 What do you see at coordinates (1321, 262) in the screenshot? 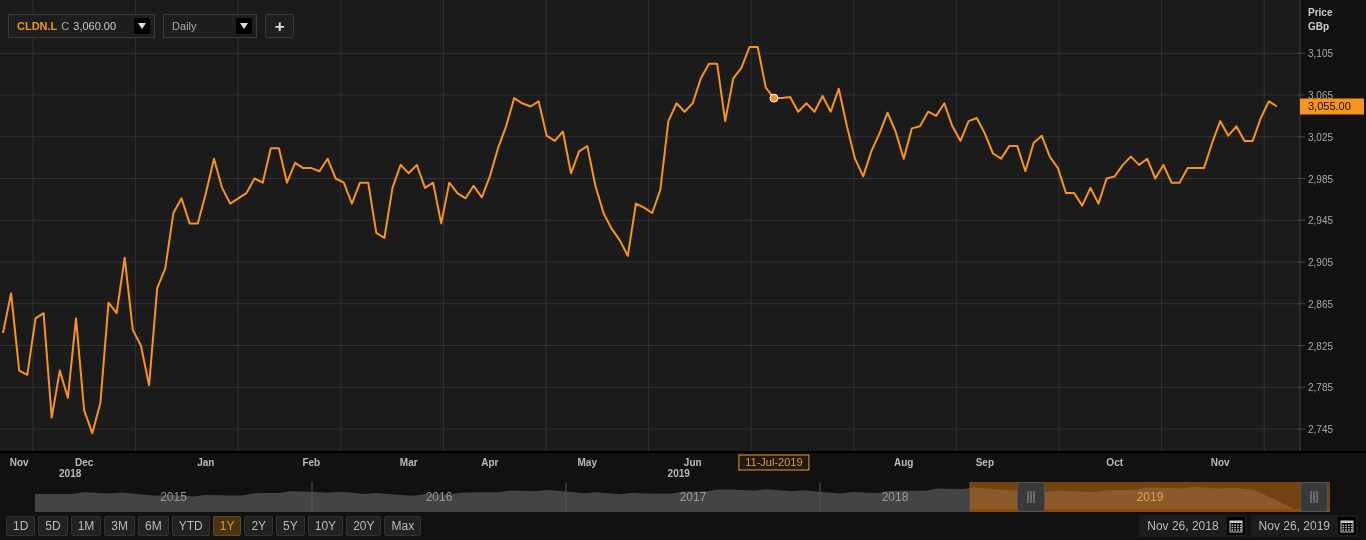
I see `y-axis-label: 2,905` at bounding box center [1321, 262].